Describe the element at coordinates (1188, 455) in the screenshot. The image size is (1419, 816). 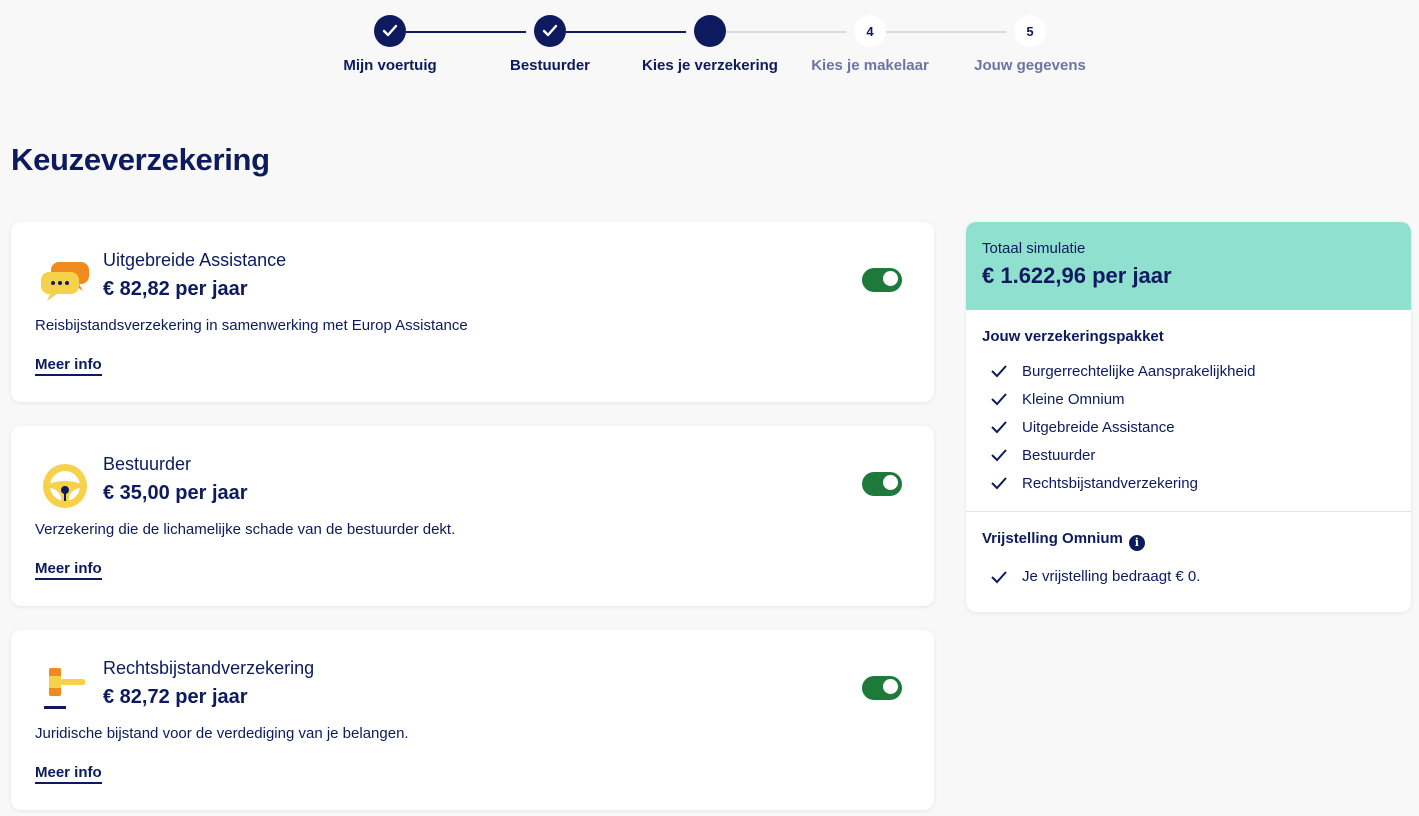
I see `list-item: Bestuurder` at that location.